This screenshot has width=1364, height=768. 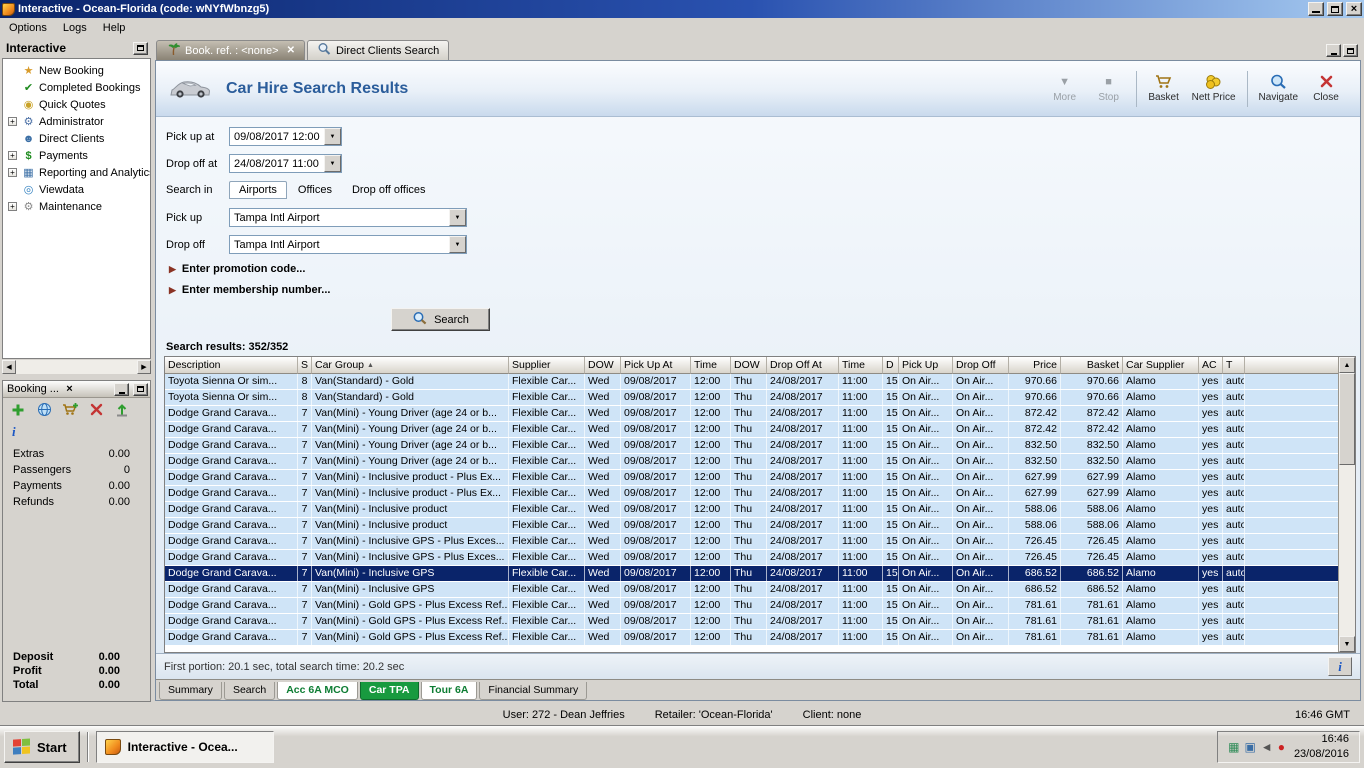 What do you see at coordinates (389, 690) in the screenshot?
I see `bottom-tab-car-tpa: Car TPA` at bounding box center [389, 690].